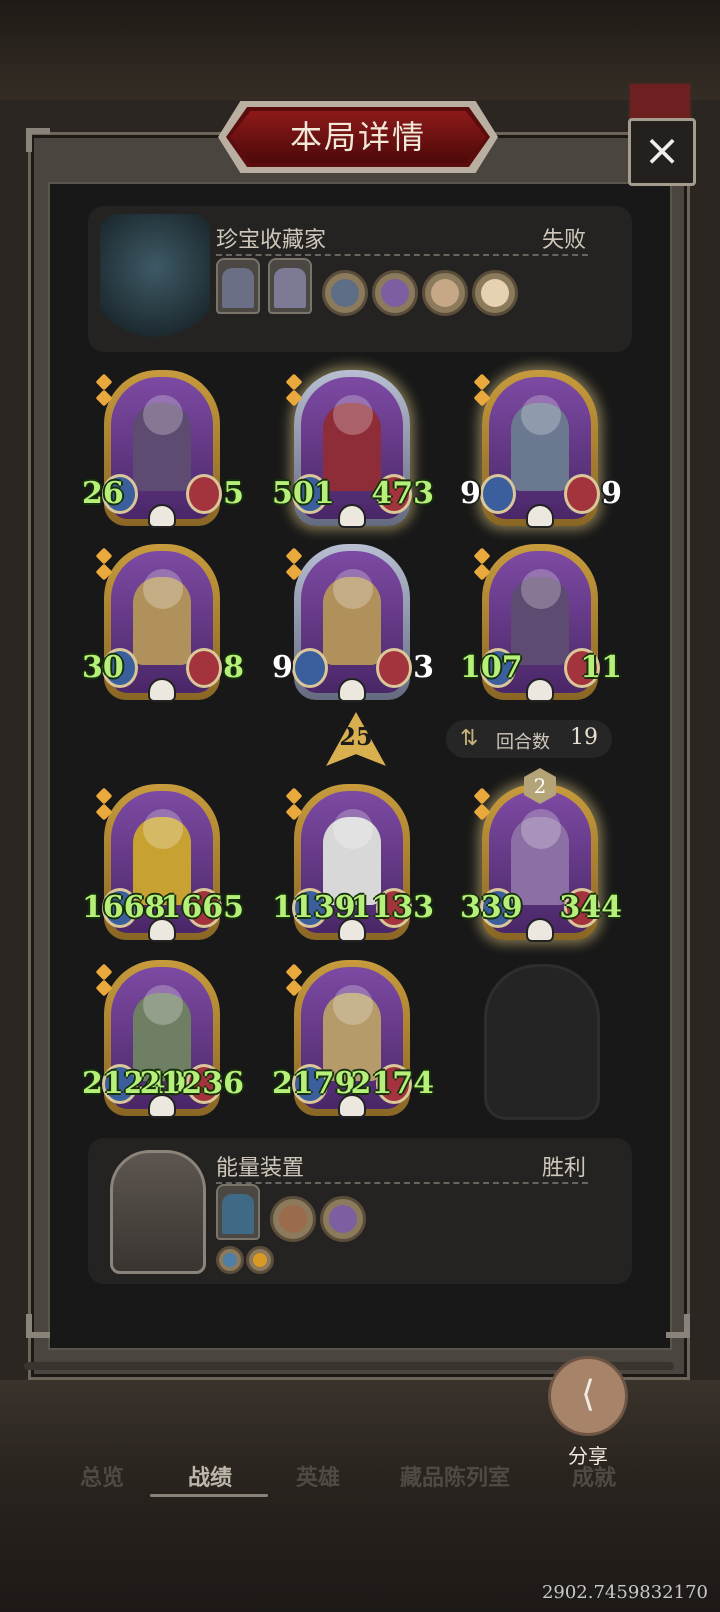 This screenshot has height=1612, width=720. I want to click on share-icon: ⟨, so click(588, 1394).